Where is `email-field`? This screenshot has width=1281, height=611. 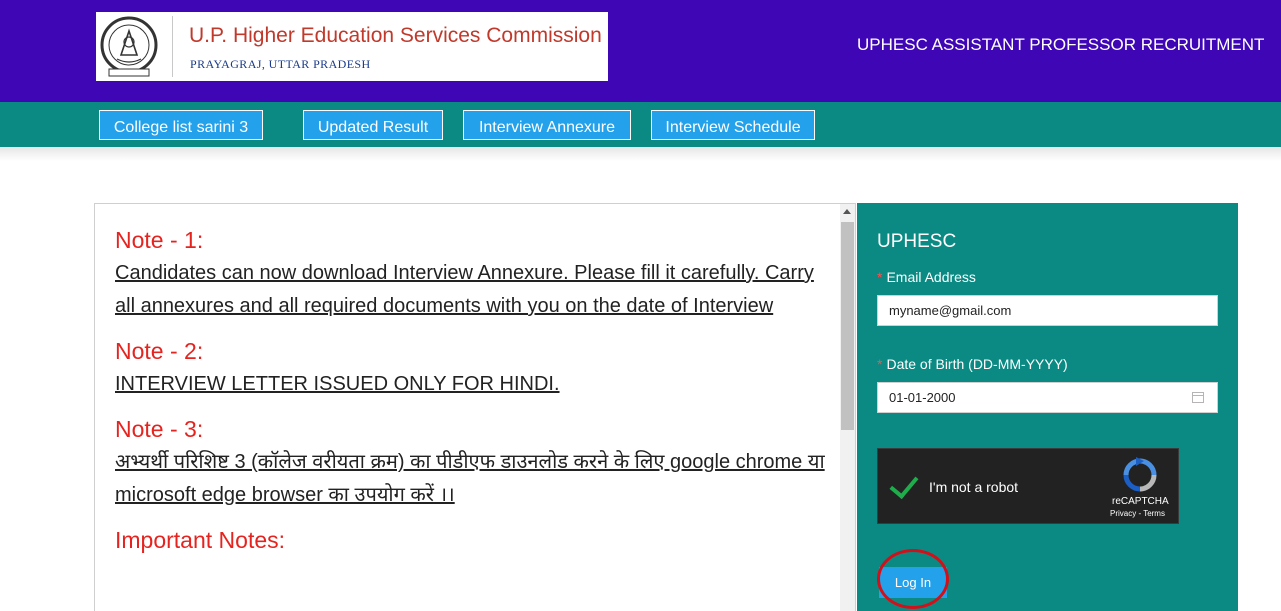
email-field is located at coordinates (1047, 310).